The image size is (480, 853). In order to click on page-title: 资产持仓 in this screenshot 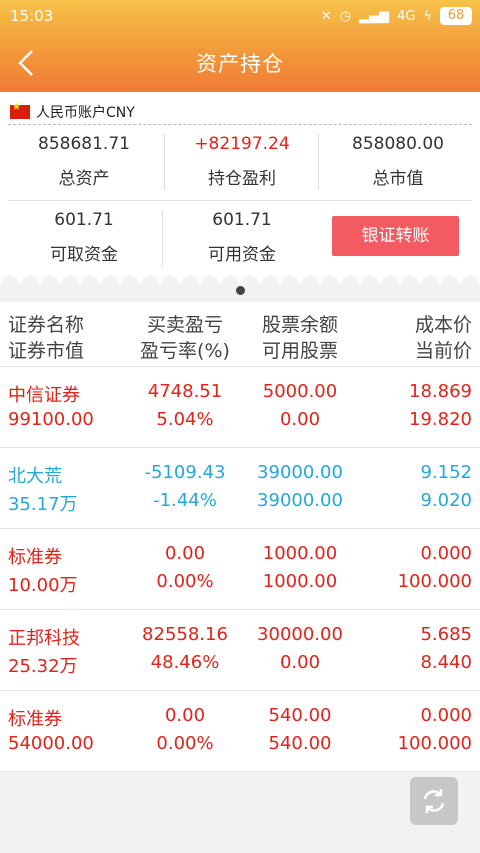, I will do `click(240, 64)`.